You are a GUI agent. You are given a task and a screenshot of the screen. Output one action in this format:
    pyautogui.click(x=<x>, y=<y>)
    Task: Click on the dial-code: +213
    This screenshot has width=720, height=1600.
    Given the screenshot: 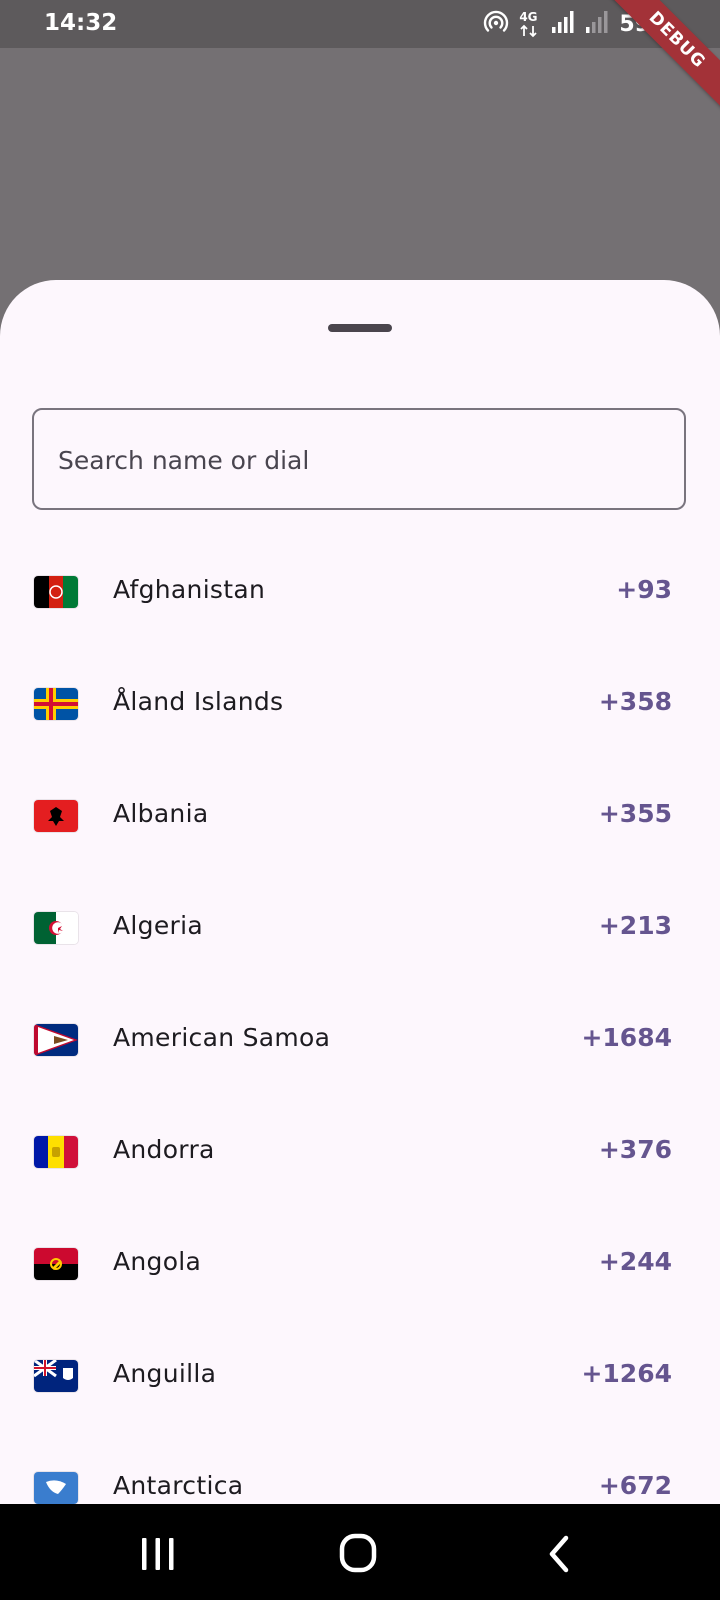 What is the action you would take?
    pyautogui.click(x=635, y=925)
    